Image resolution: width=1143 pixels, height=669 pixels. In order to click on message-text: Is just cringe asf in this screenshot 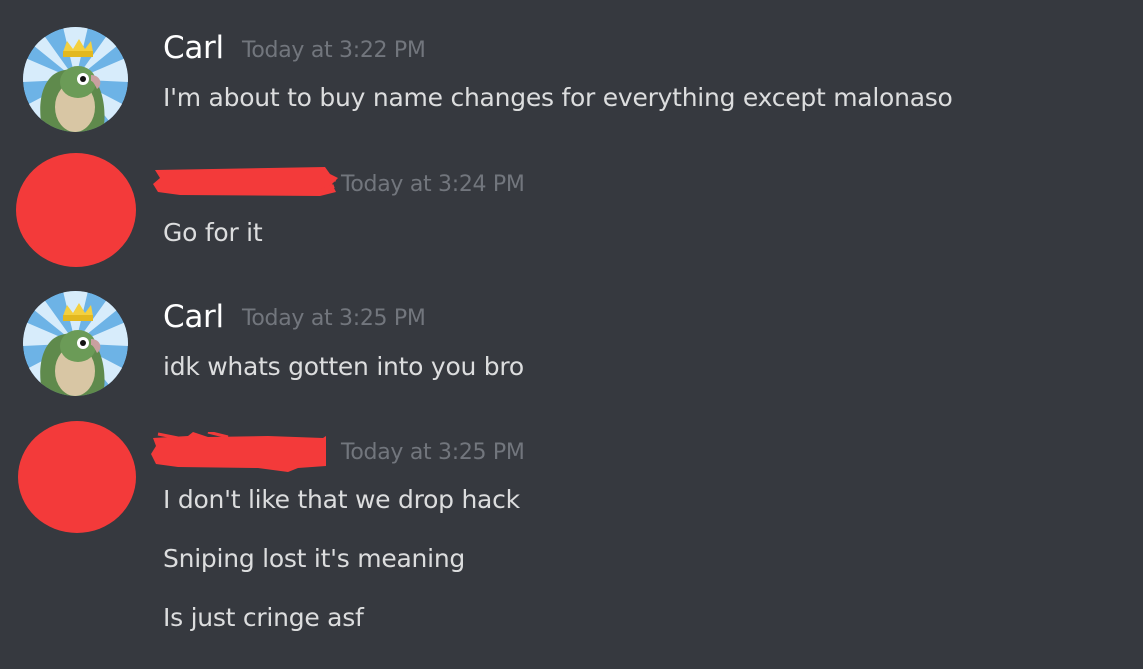, I will do `click(263, 617)`.